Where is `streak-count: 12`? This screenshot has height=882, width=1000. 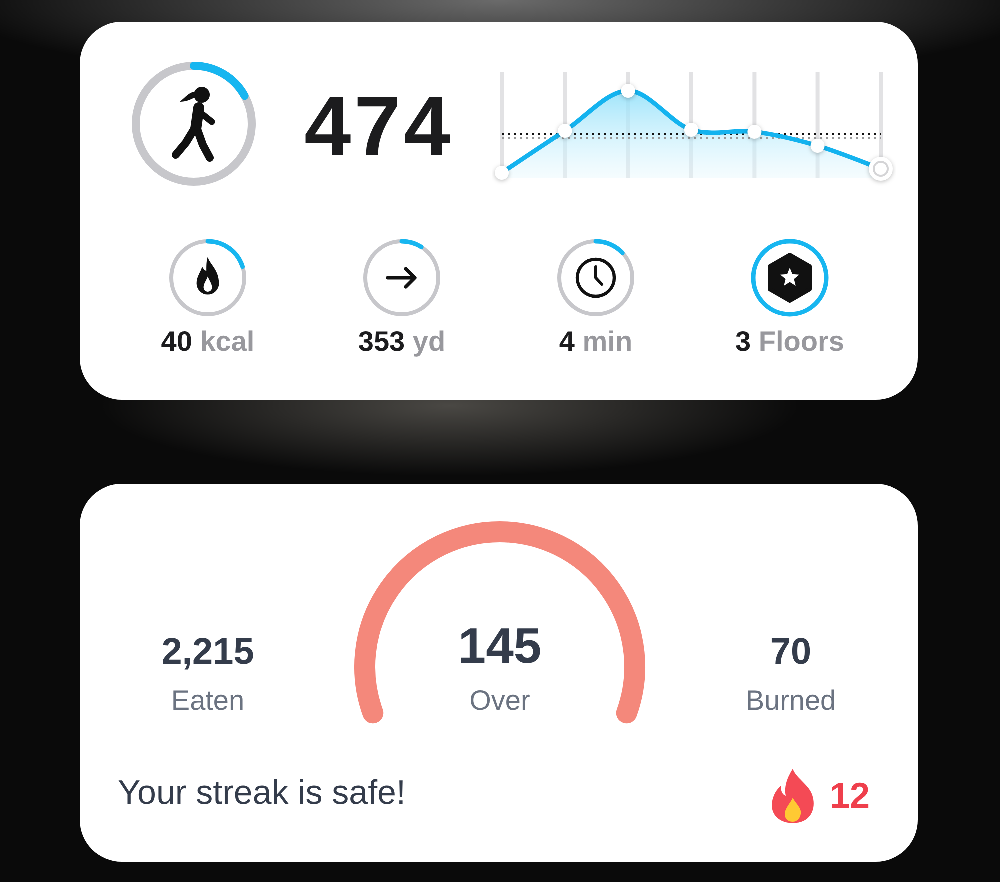
streak-count: 12 is located at coordinates (850, 796).